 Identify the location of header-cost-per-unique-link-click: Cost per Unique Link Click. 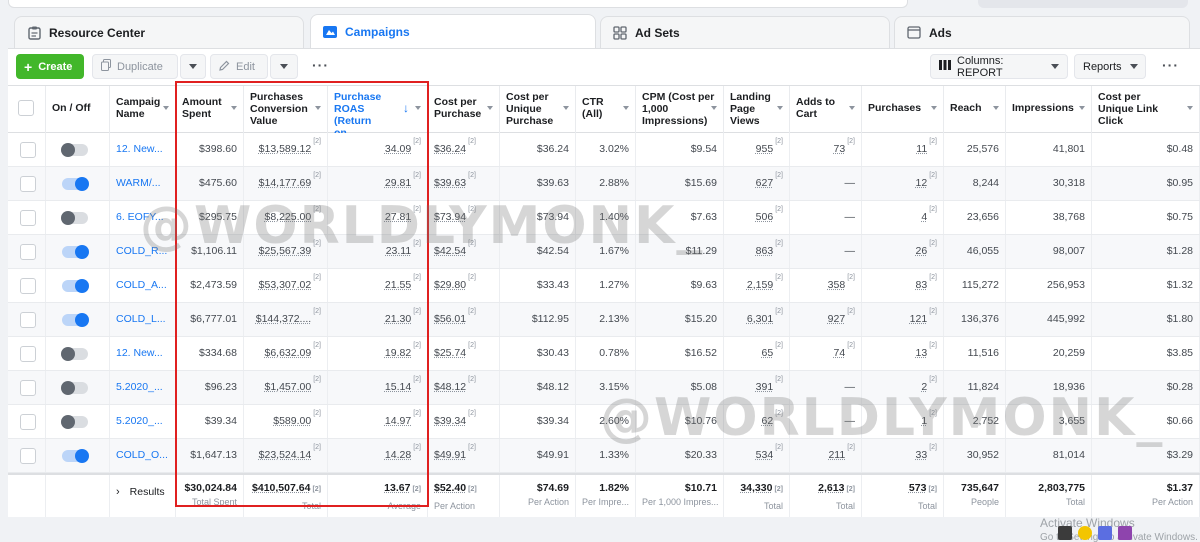
(1146, 109).